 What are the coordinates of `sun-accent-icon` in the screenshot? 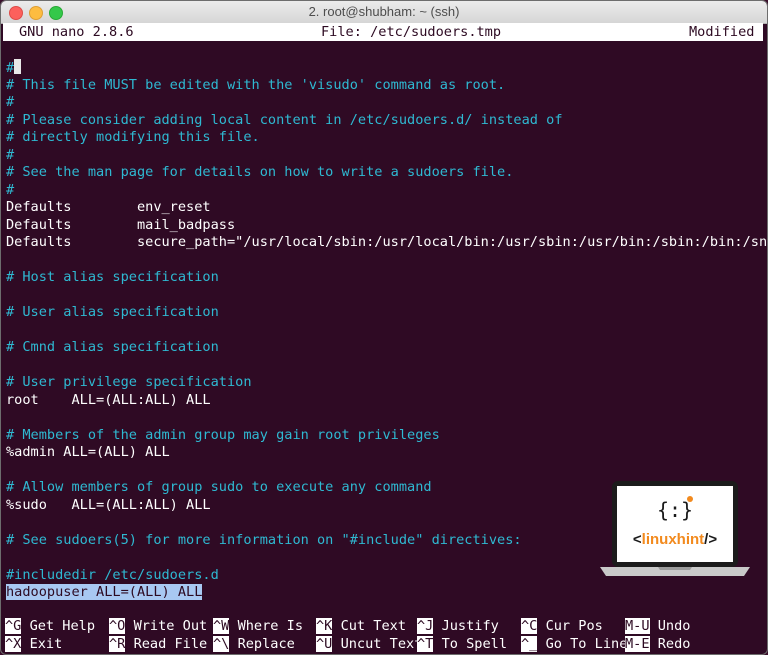 It's located at (690, 499).